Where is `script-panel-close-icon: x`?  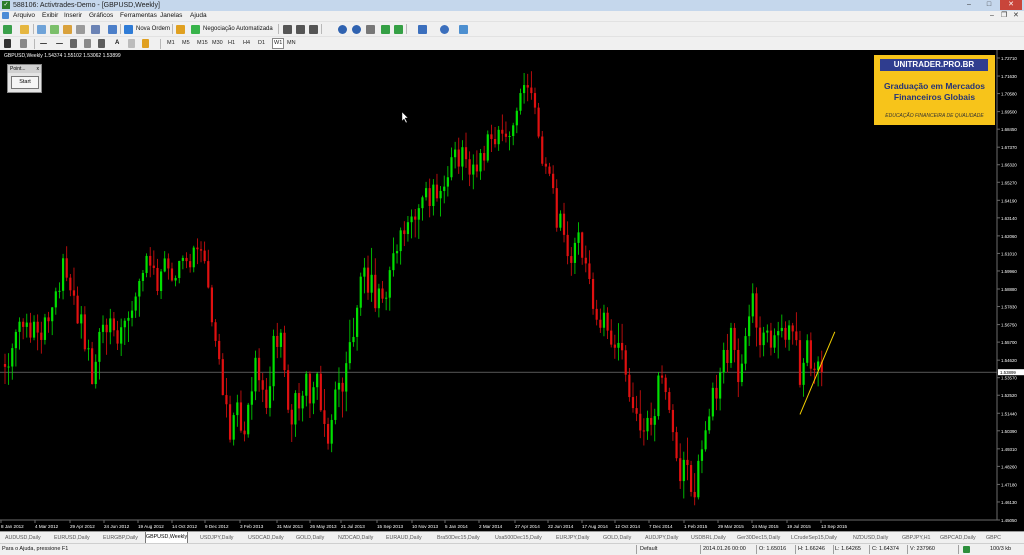
script-panel-close-icon: x is located at coordinates (38, 69).